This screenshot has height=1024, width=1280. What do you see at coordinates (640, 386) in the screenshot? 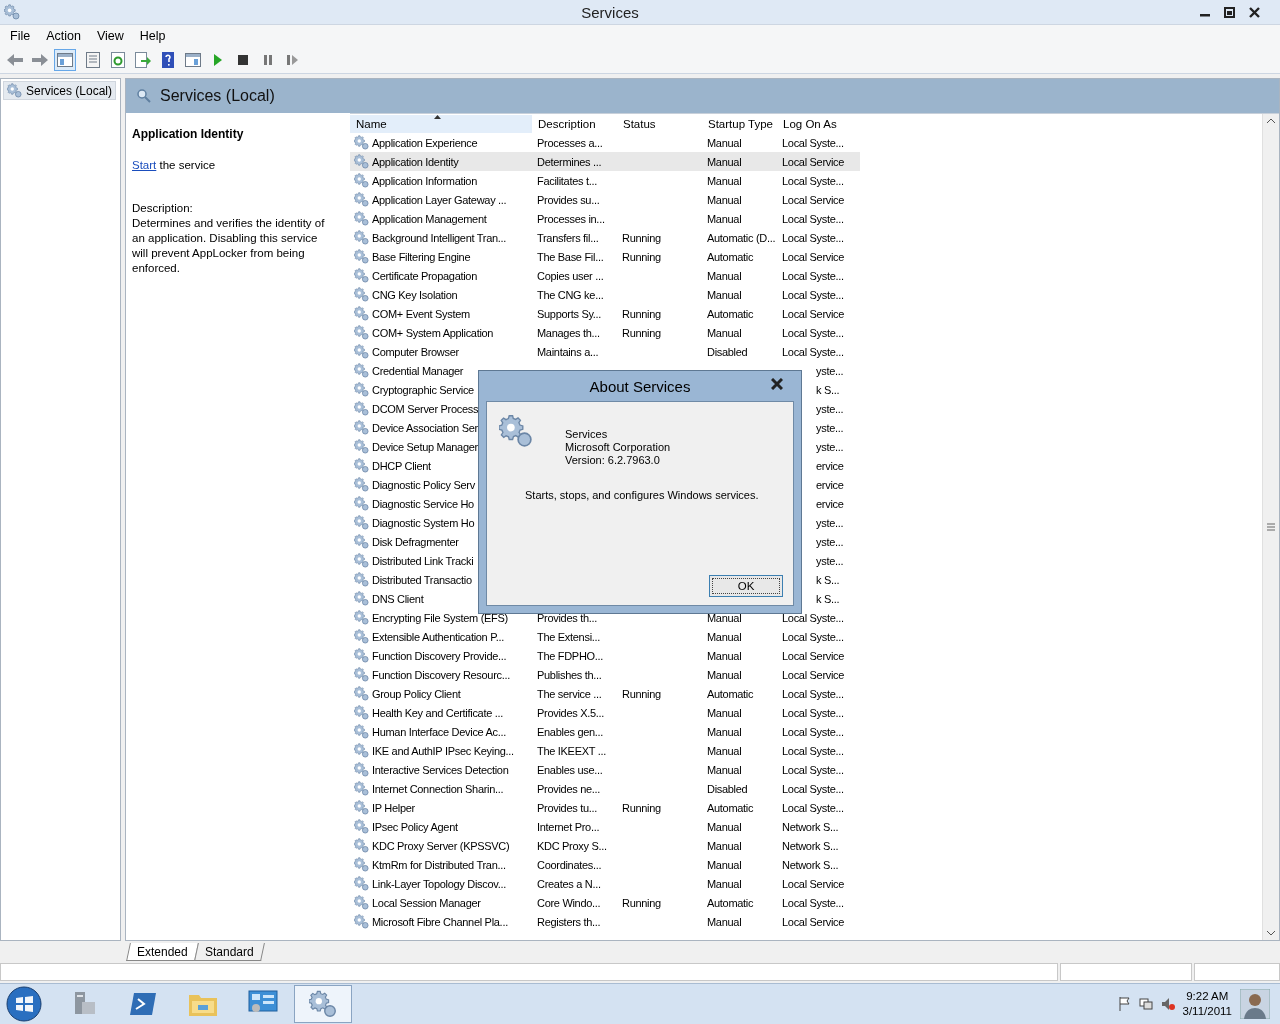
I see `dialog-title: About Services` at bounding box center [640, 386].